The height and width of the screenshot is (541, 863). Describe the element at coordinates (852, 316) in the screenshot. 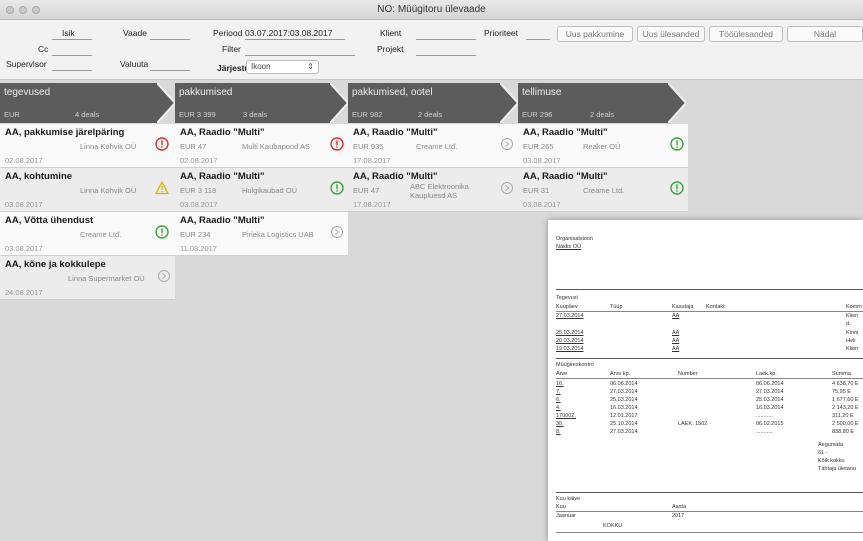

I see `report-cell: Klien` at that location.